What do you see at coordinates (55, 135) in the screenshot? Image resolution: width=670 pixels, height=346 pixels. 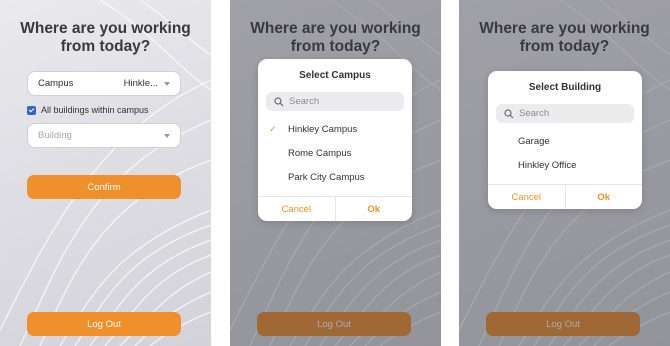 I see `building-placeholder: Building` at bounding box center [55, 135].